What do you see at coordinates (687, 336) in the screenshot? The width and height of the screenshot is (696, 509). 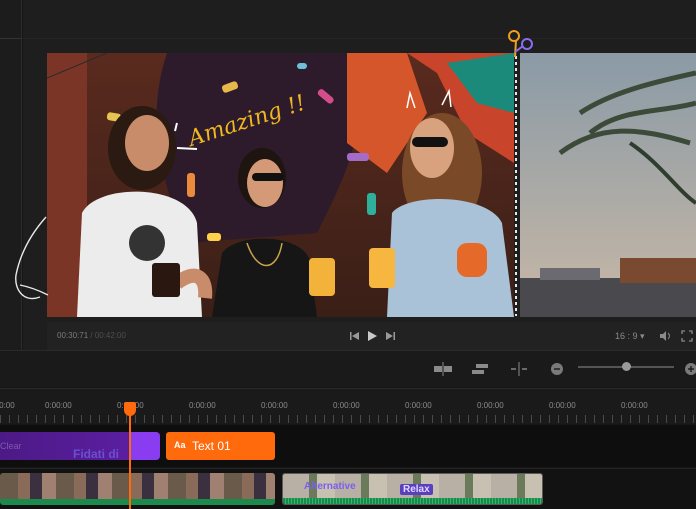 I see `fullscreen-icon` at bounding box center [687, 336].